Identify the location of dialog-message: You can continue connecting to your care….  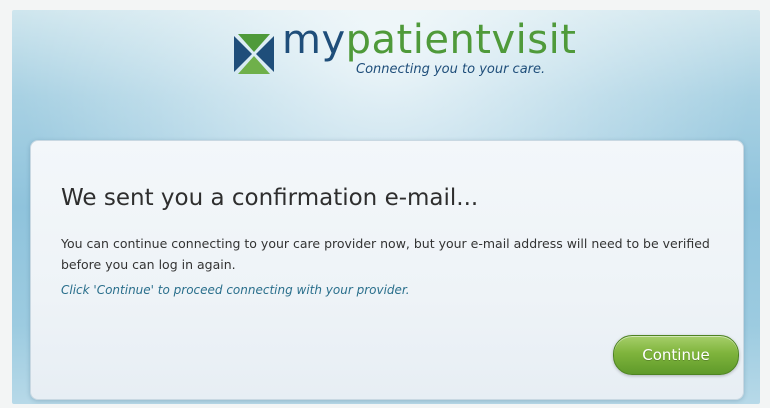
(385, 254).